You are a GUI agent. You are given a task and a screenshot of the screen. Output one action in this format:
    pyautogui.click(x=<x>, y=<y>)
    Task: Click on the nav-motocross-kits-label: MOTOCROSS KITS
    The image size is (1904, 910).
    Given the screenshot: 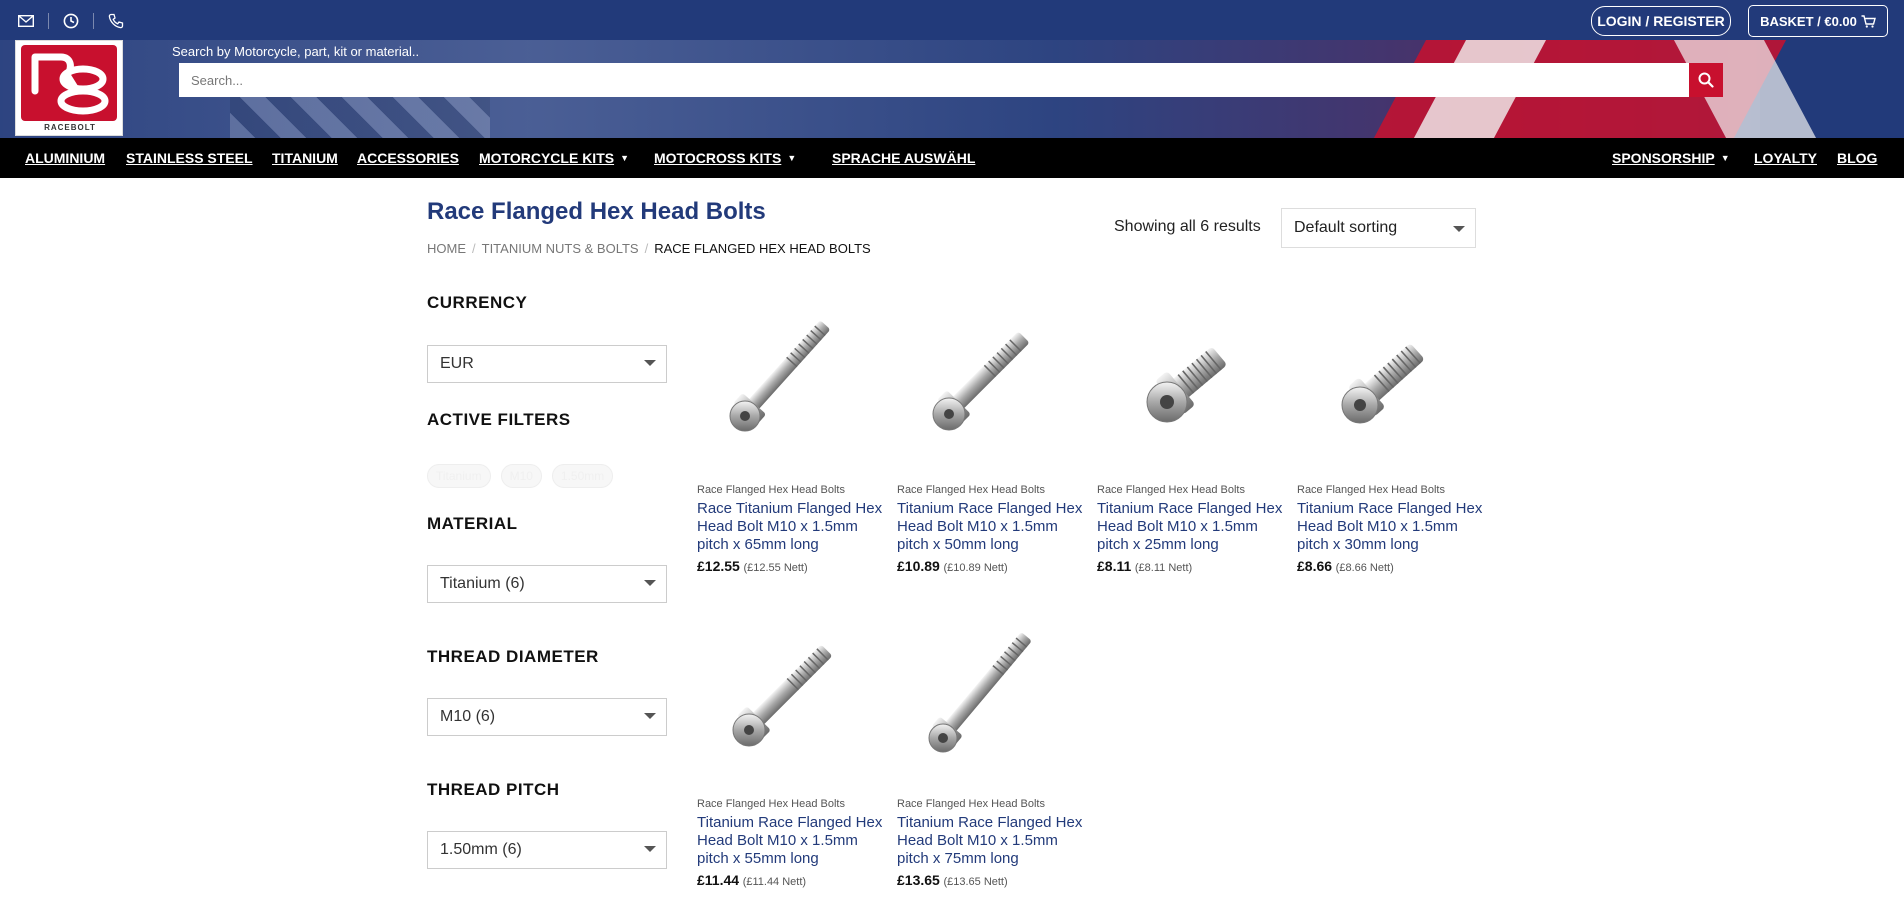 What is the action you would take?
    pyautogui.click(x=718, y=158)
    